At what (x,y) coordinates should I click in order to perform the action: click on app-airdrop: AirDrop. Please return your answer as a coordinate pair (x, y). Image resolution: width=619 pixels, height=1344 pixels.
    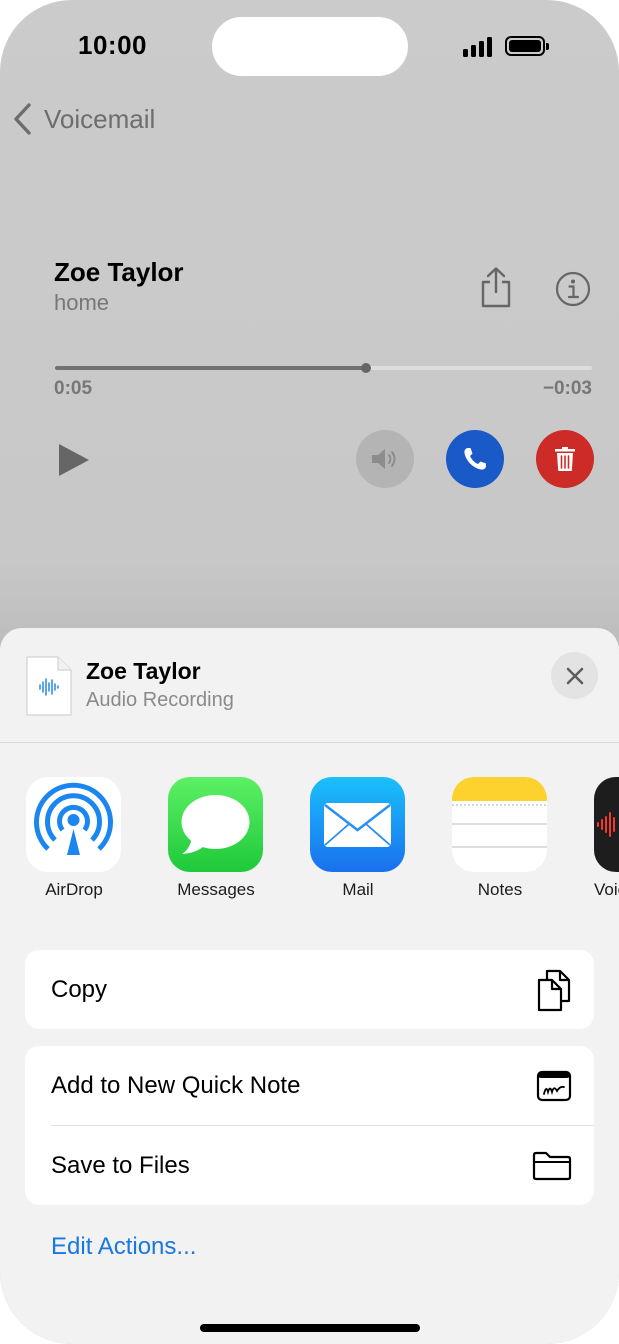
    Looking at the image, I should click on (74, 838).